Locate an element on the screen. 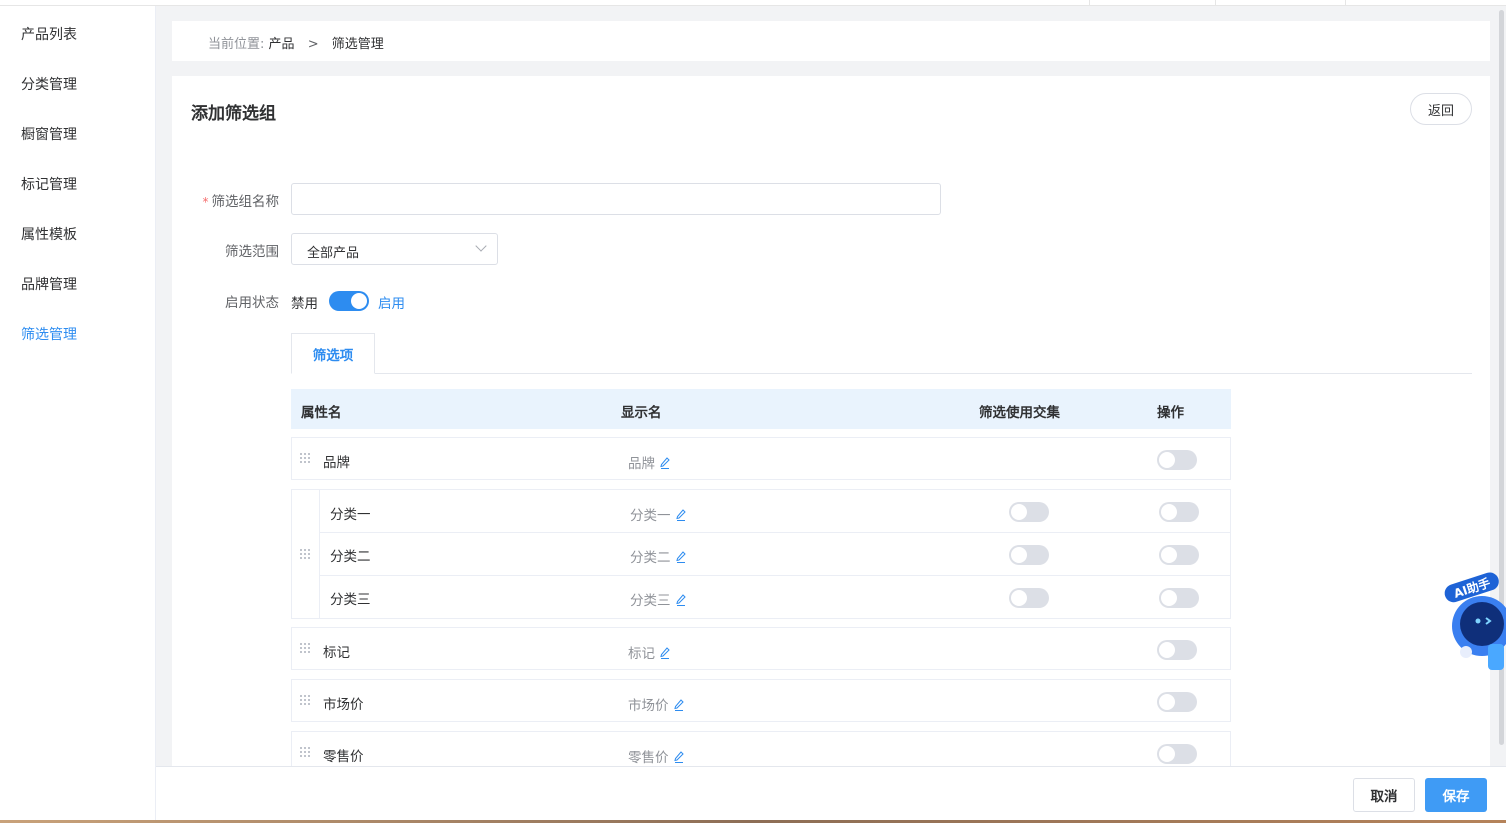  top-bar is located at coordinates (753, 3).